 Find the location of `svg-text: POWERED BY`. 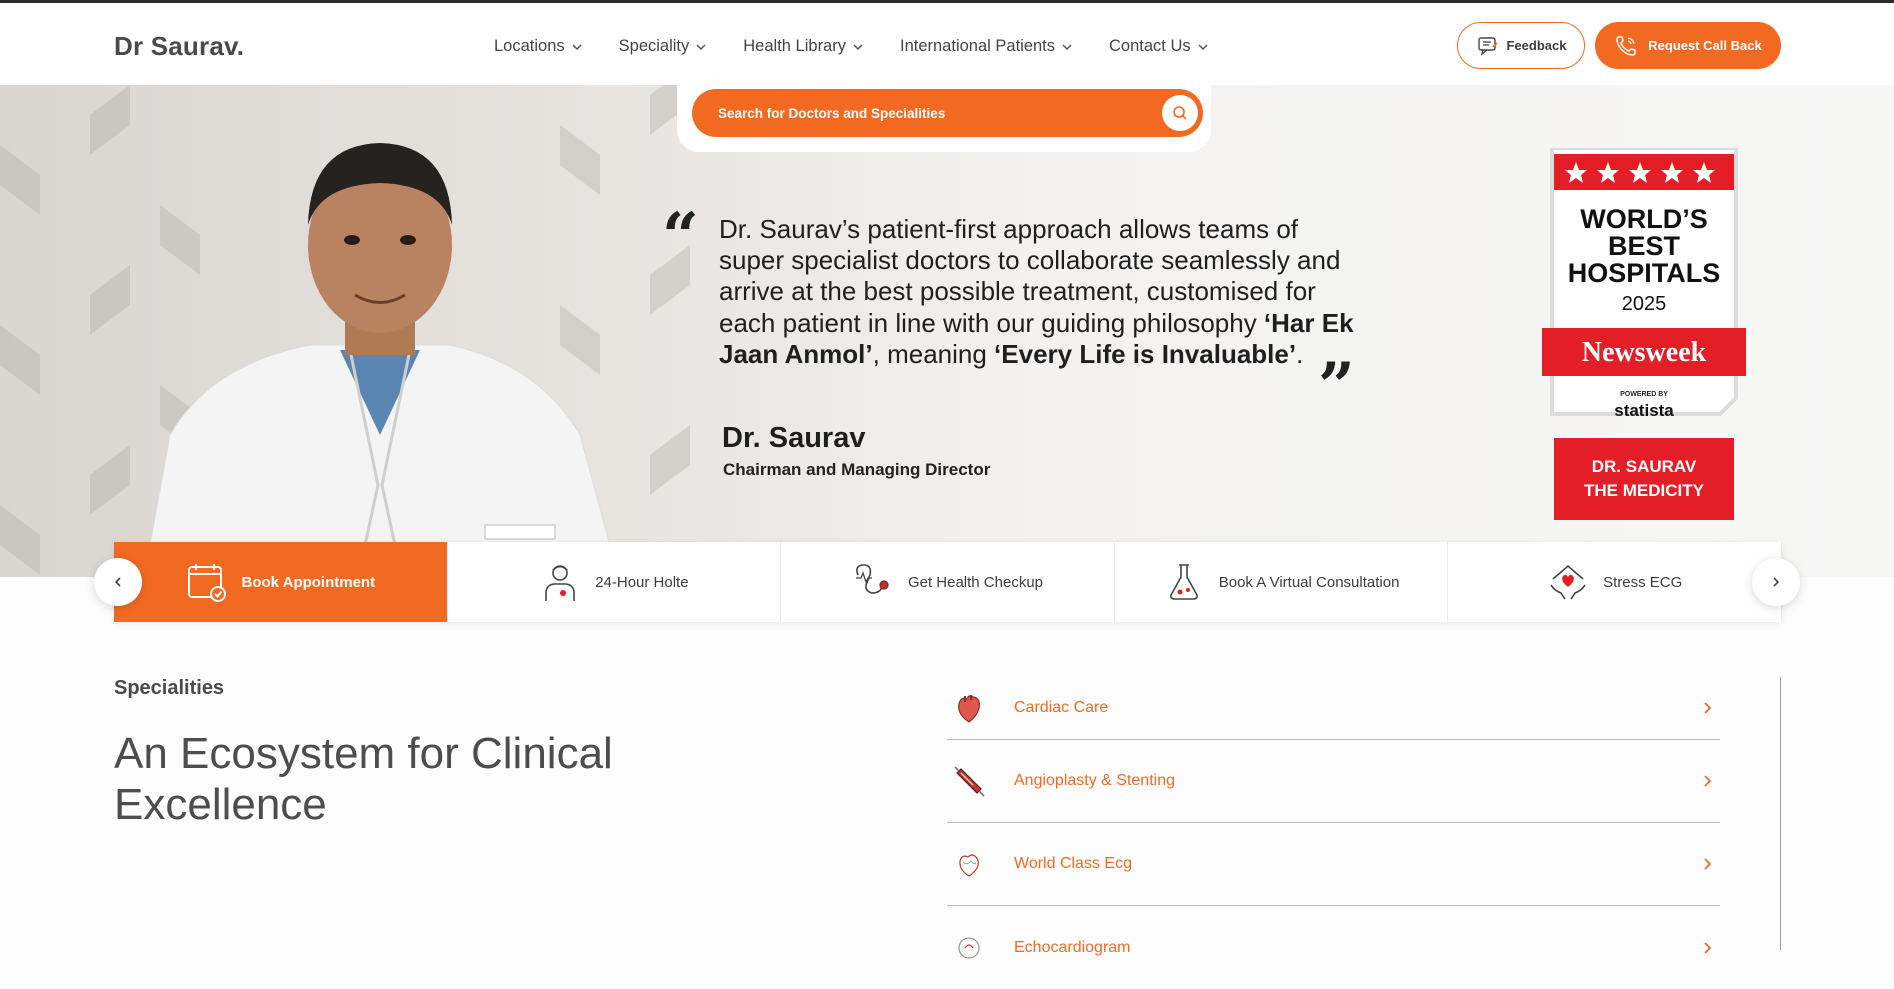

svg-text: POWERED BY is located at coordinates (1644, 394).